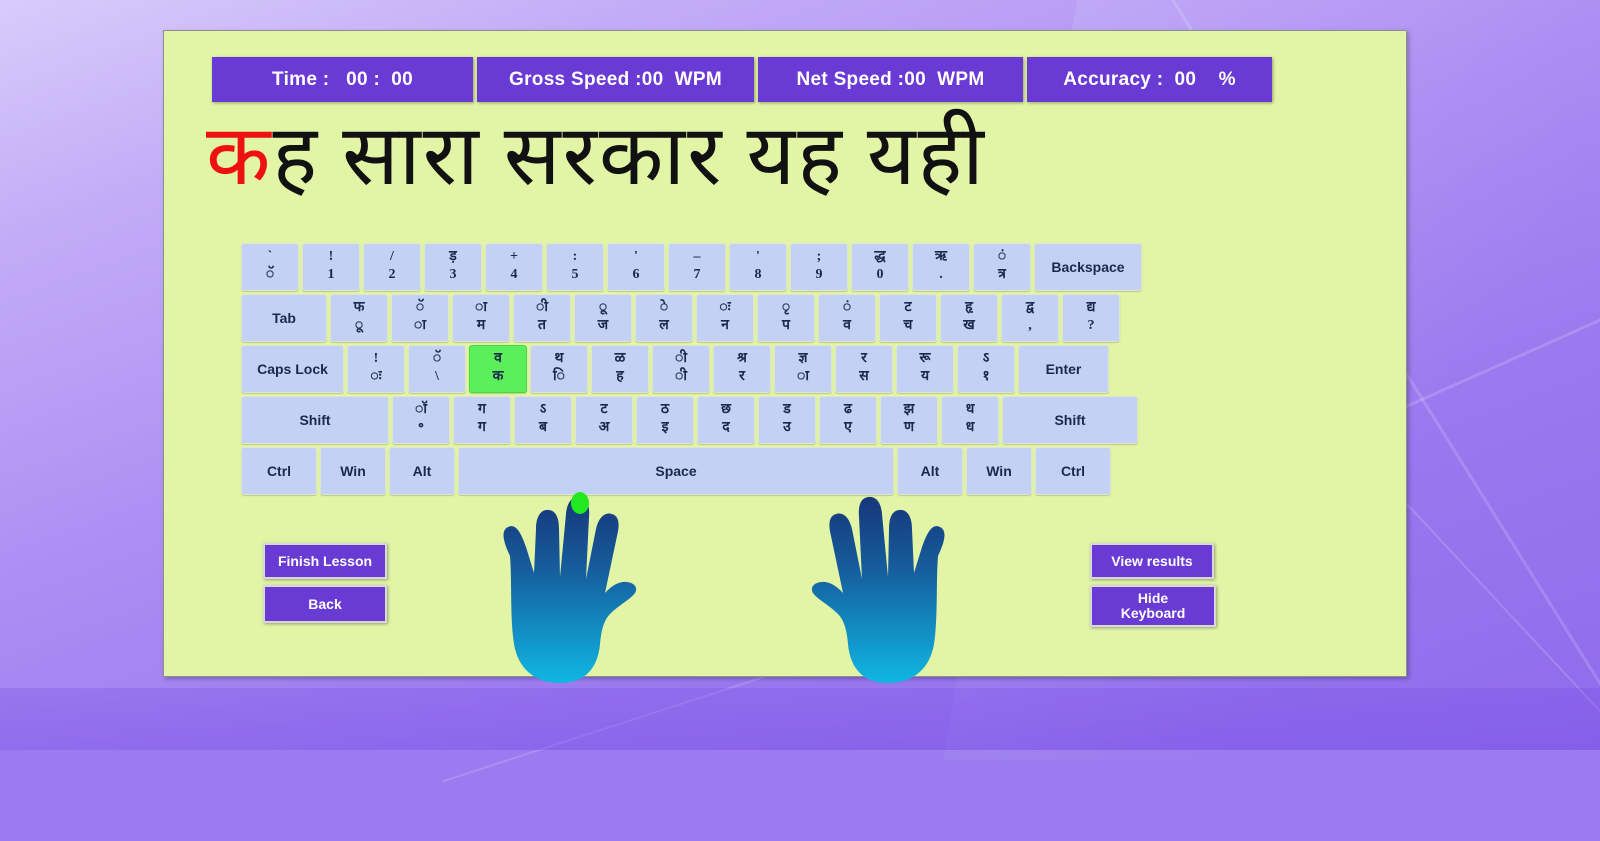 The width and height of the screenshot is (1600, 841). I want to click on key-ण: झण, so click(909, 420).